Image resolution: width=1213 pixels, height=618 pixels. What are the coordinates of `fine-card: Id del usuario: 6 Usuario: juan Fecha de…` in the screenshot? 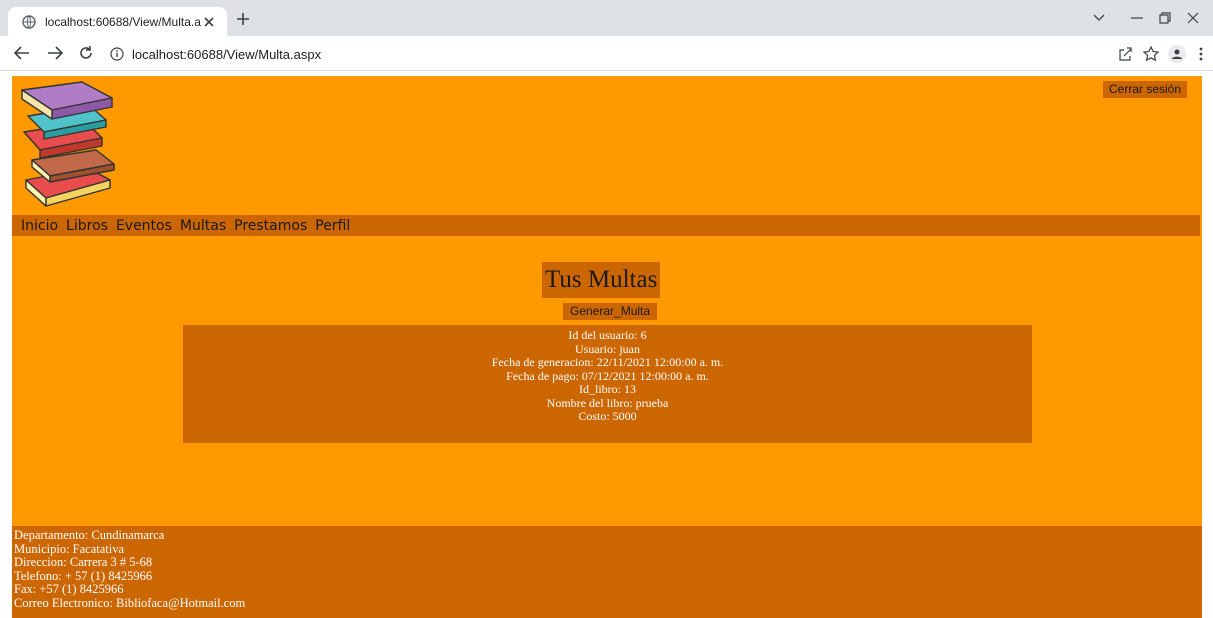 It's located at (607, 384).